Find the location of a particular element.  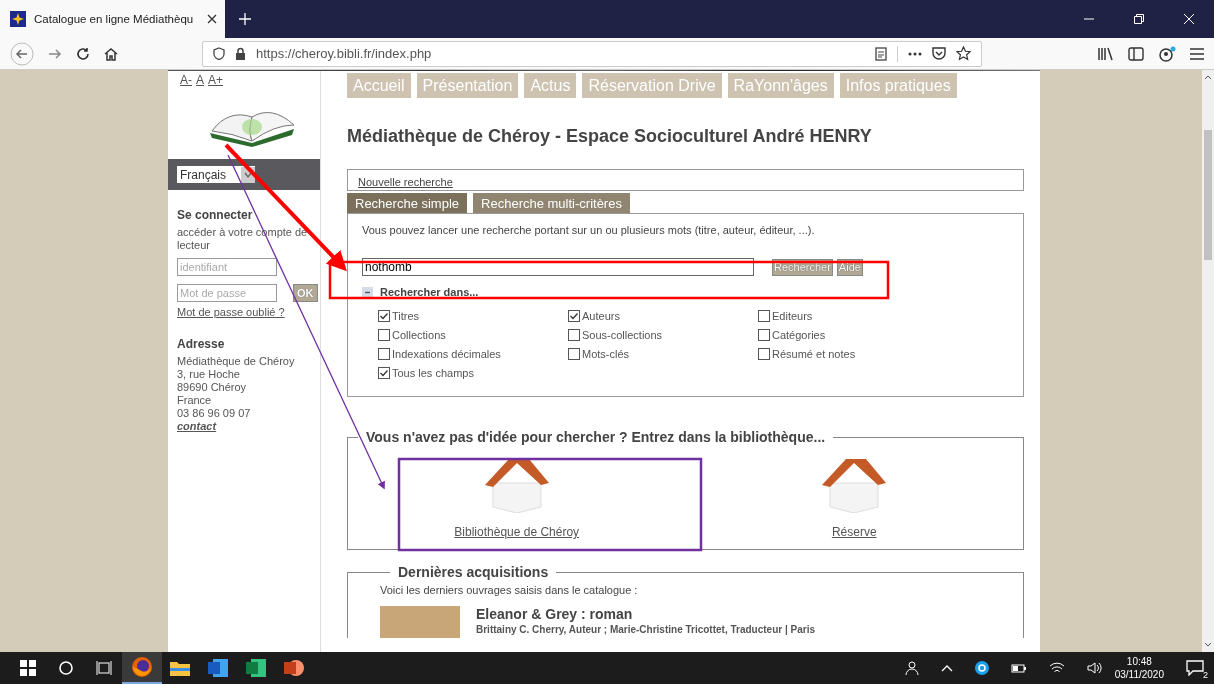

notification-count: 2 is located at coordinates (1205, 675).